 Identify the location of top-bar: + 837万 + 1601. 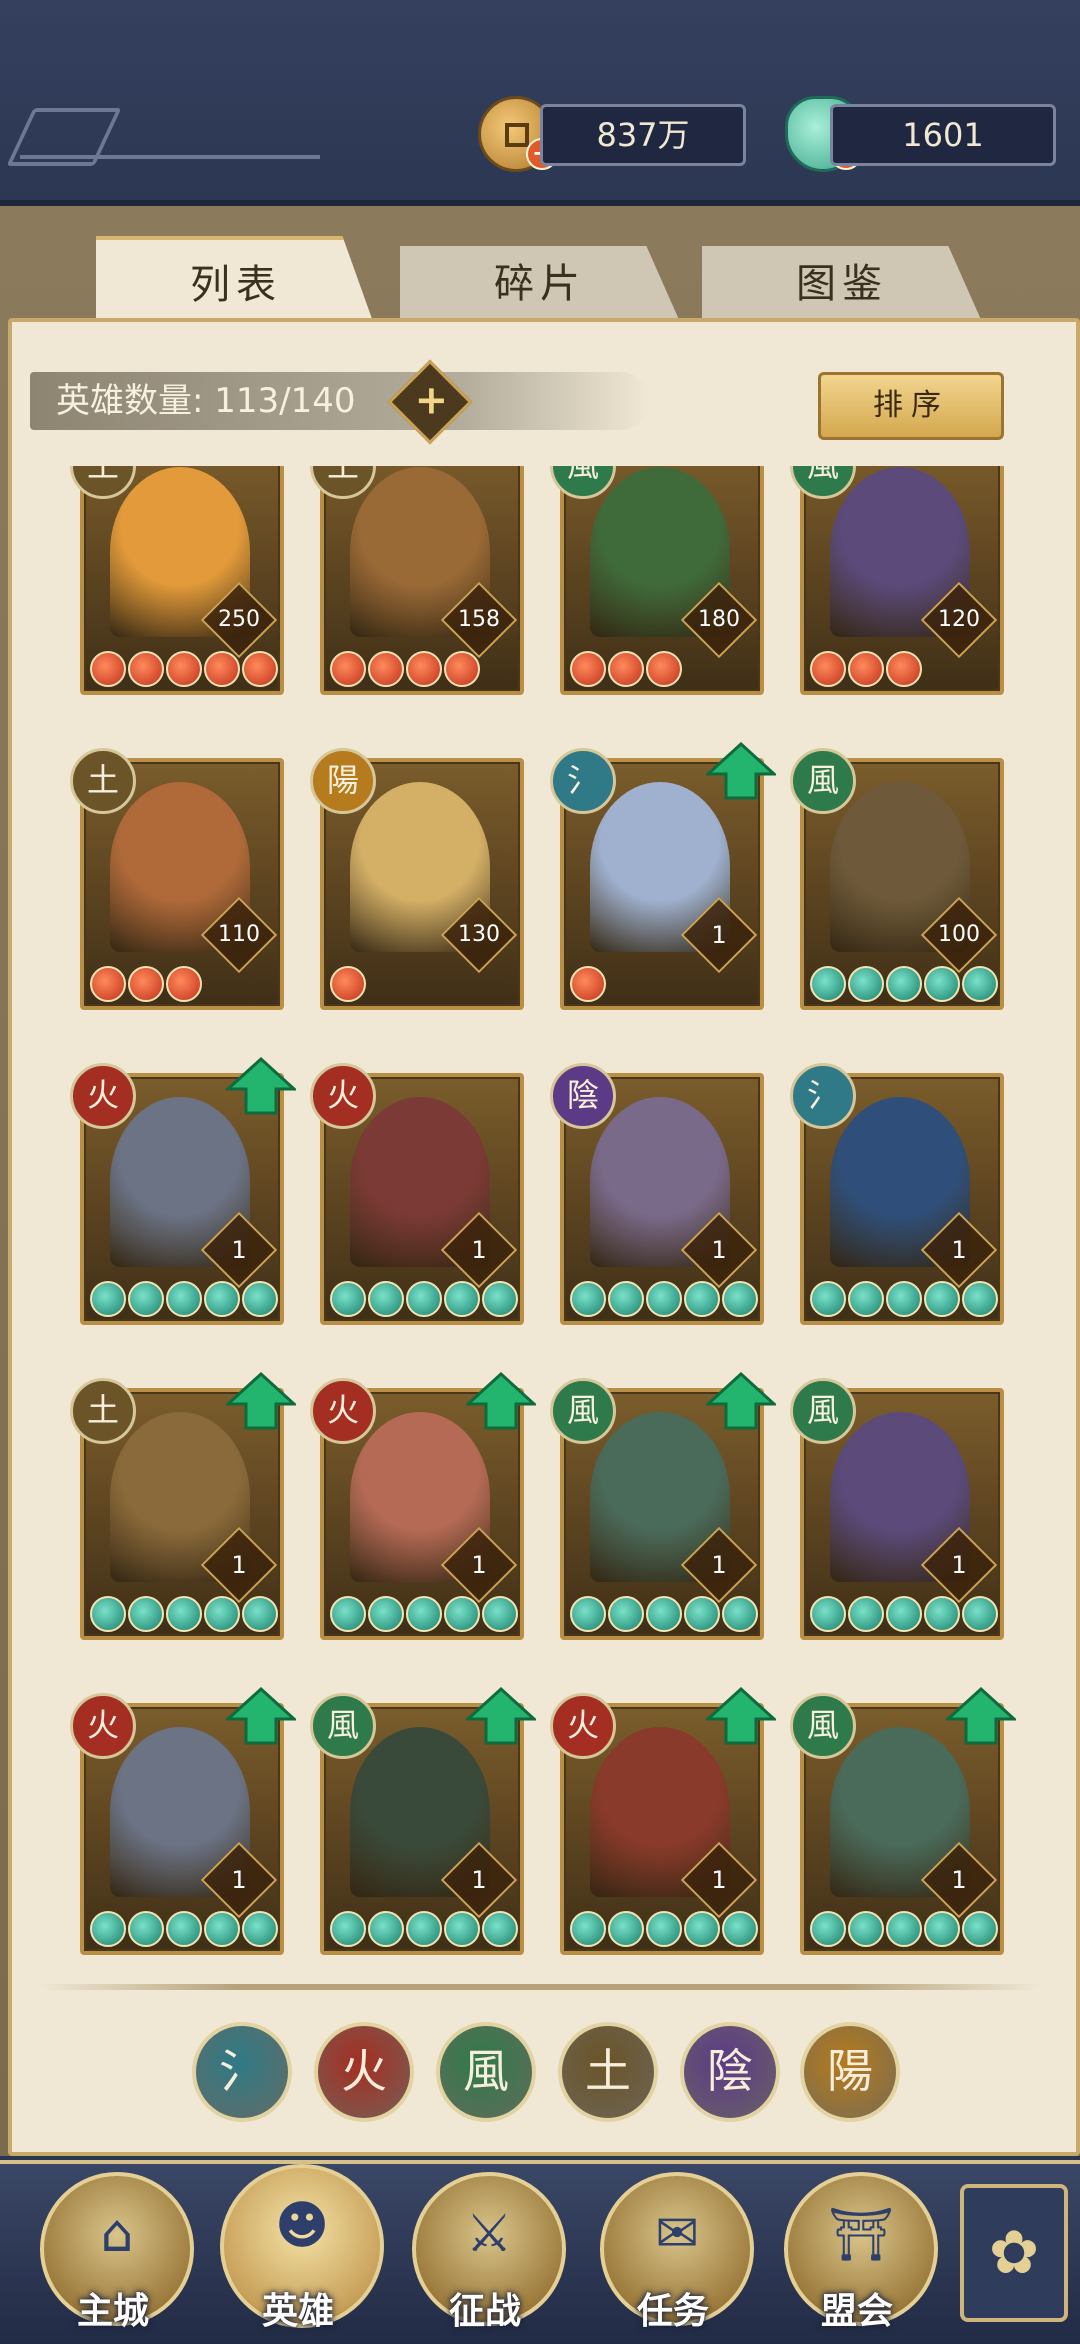
(540, 103).